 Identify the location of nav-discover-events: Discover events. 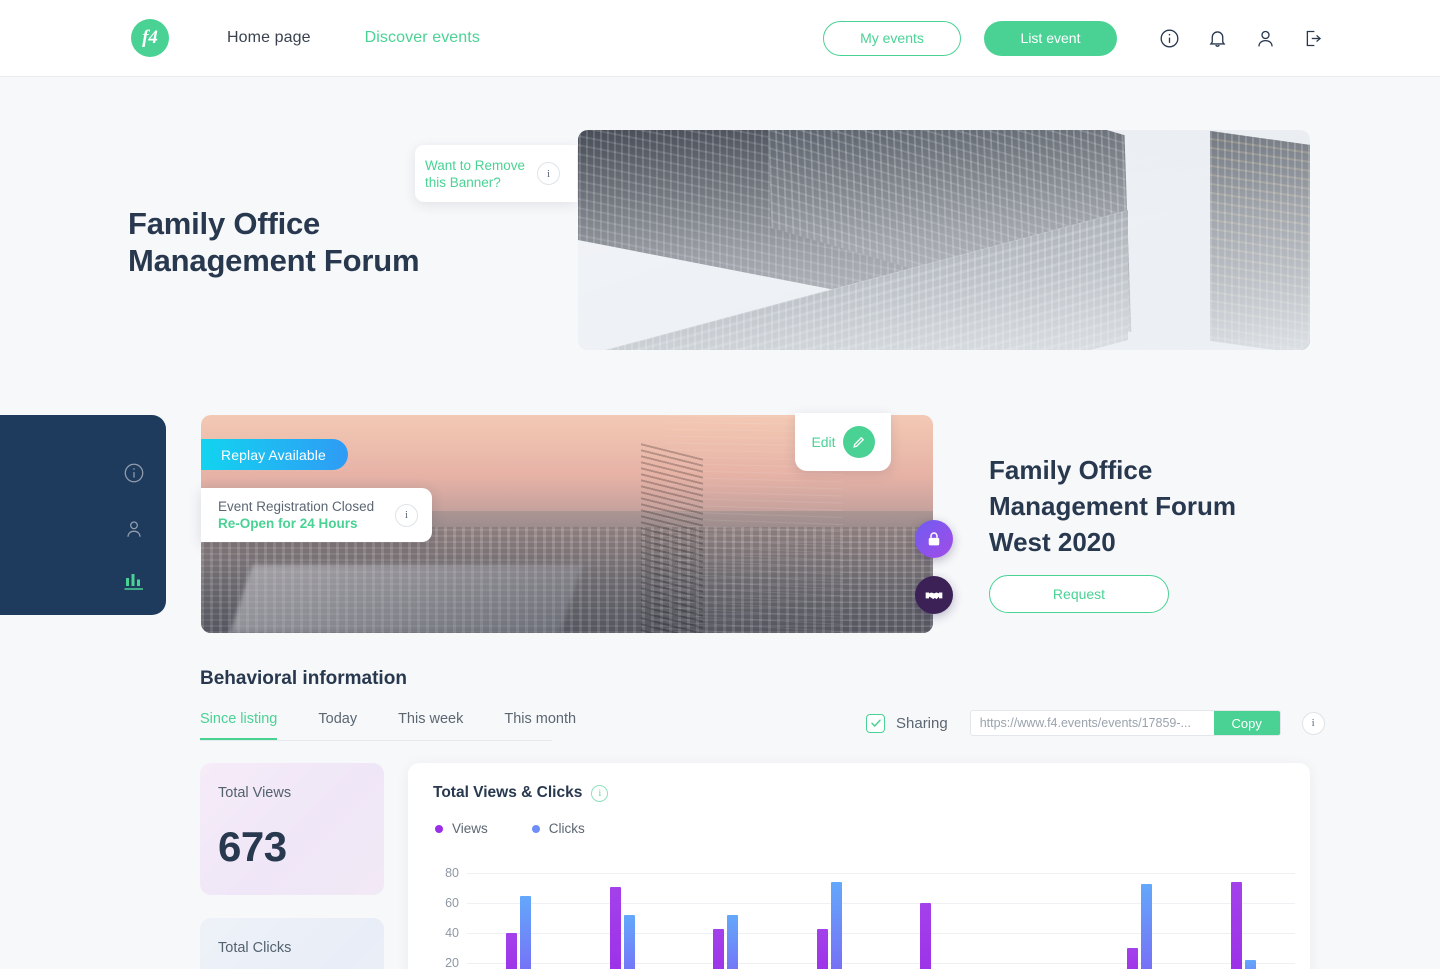
(422, 38).